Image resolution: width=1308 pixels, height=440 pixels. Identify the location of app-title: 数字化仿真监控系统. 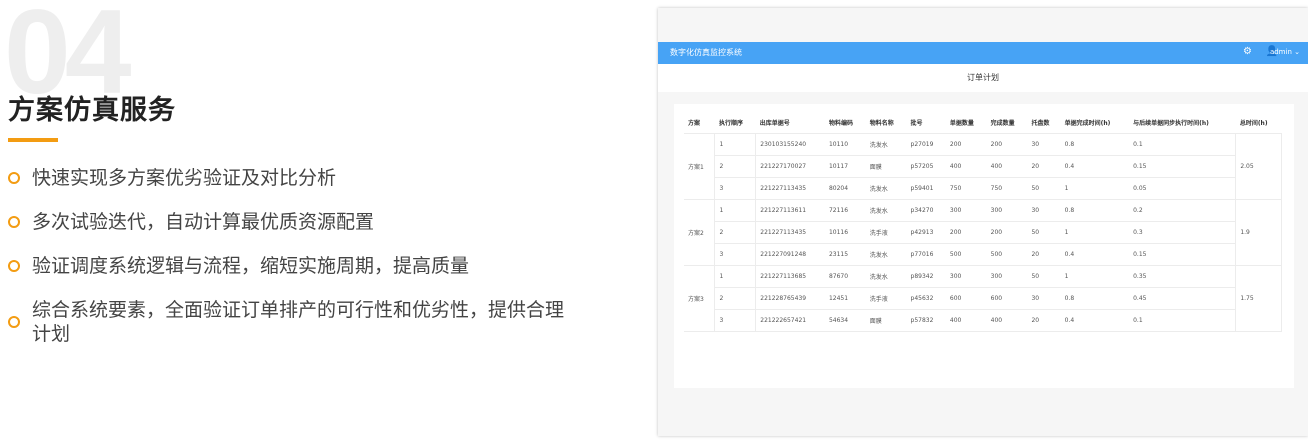
(706, 52).